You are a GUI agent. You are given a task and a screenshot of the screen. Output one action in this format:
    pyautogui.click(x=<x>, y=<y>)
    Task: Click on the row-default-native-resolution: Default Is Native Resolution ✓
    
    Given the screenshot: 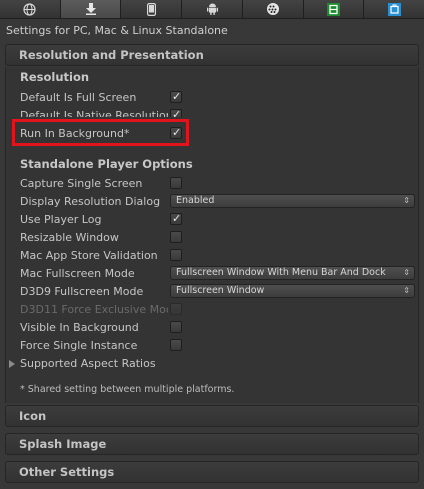 What is the action you would take?
    pyautogui.click(x=212, y=112)
    